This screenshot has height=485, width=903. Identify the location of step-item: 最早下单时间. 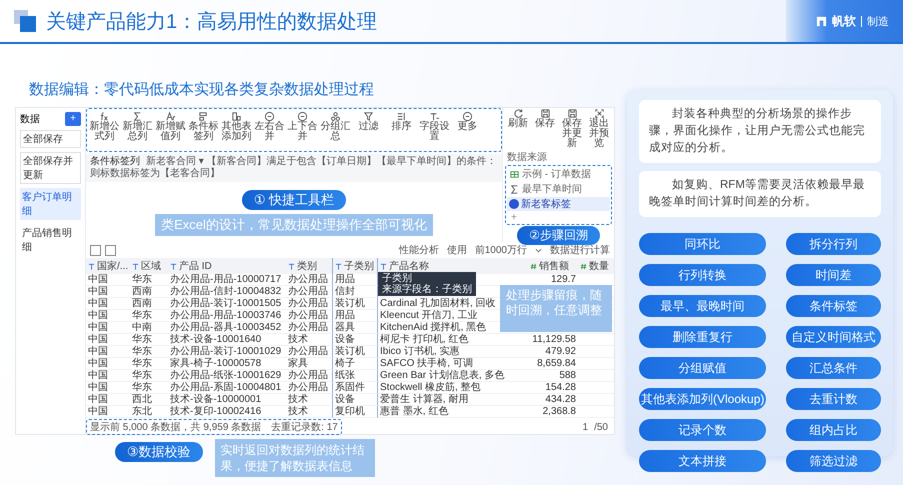
(558, 189).